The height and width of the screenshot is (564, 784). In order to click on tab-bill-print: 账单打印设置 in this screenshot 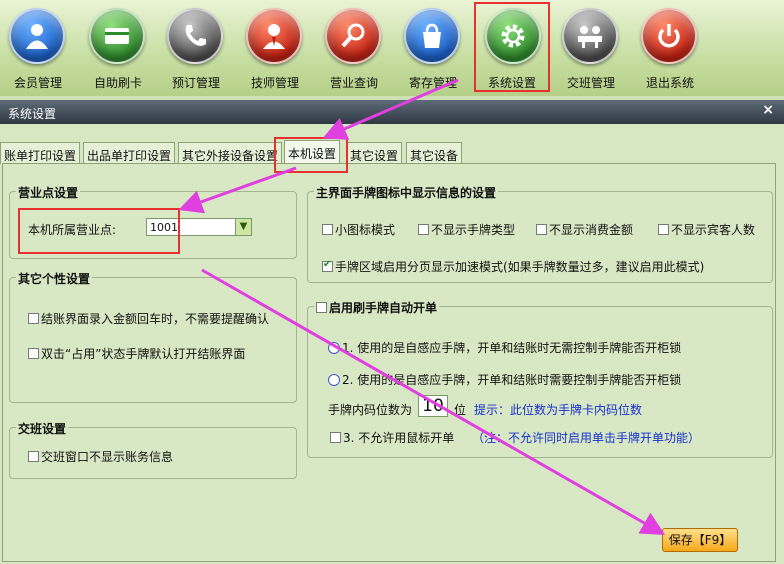, I will do `click(40, 153)`.